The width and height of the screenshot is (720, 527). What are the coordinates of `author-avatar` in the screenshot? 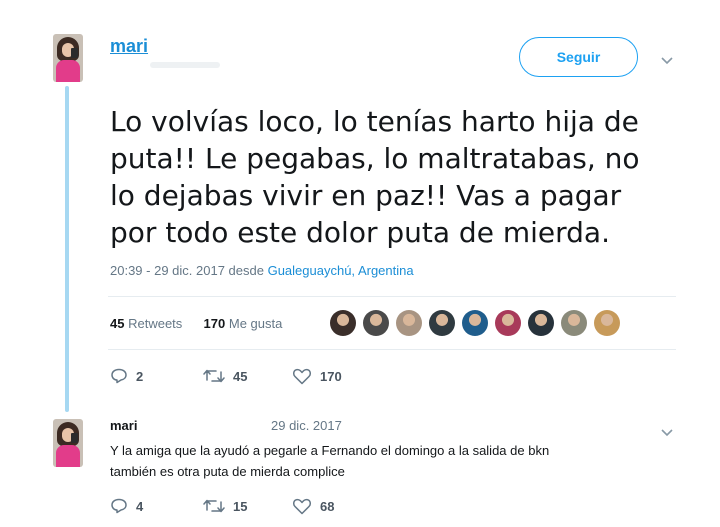 It's located at (68, 58).